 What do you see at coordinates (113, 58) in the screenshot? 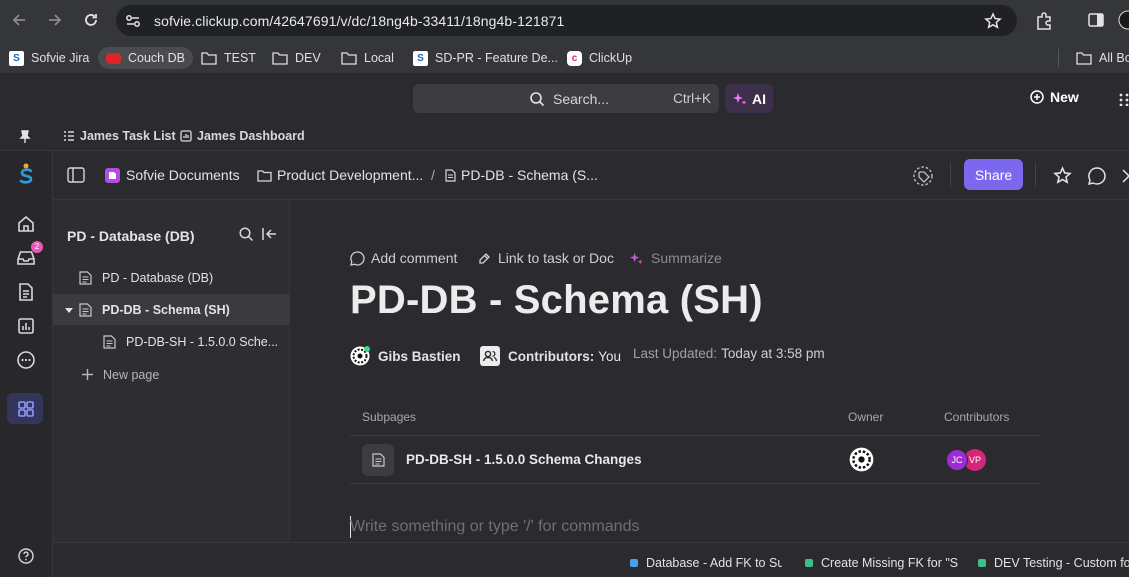
I see `couchdb-favicon` at bounding box center [113, 58].